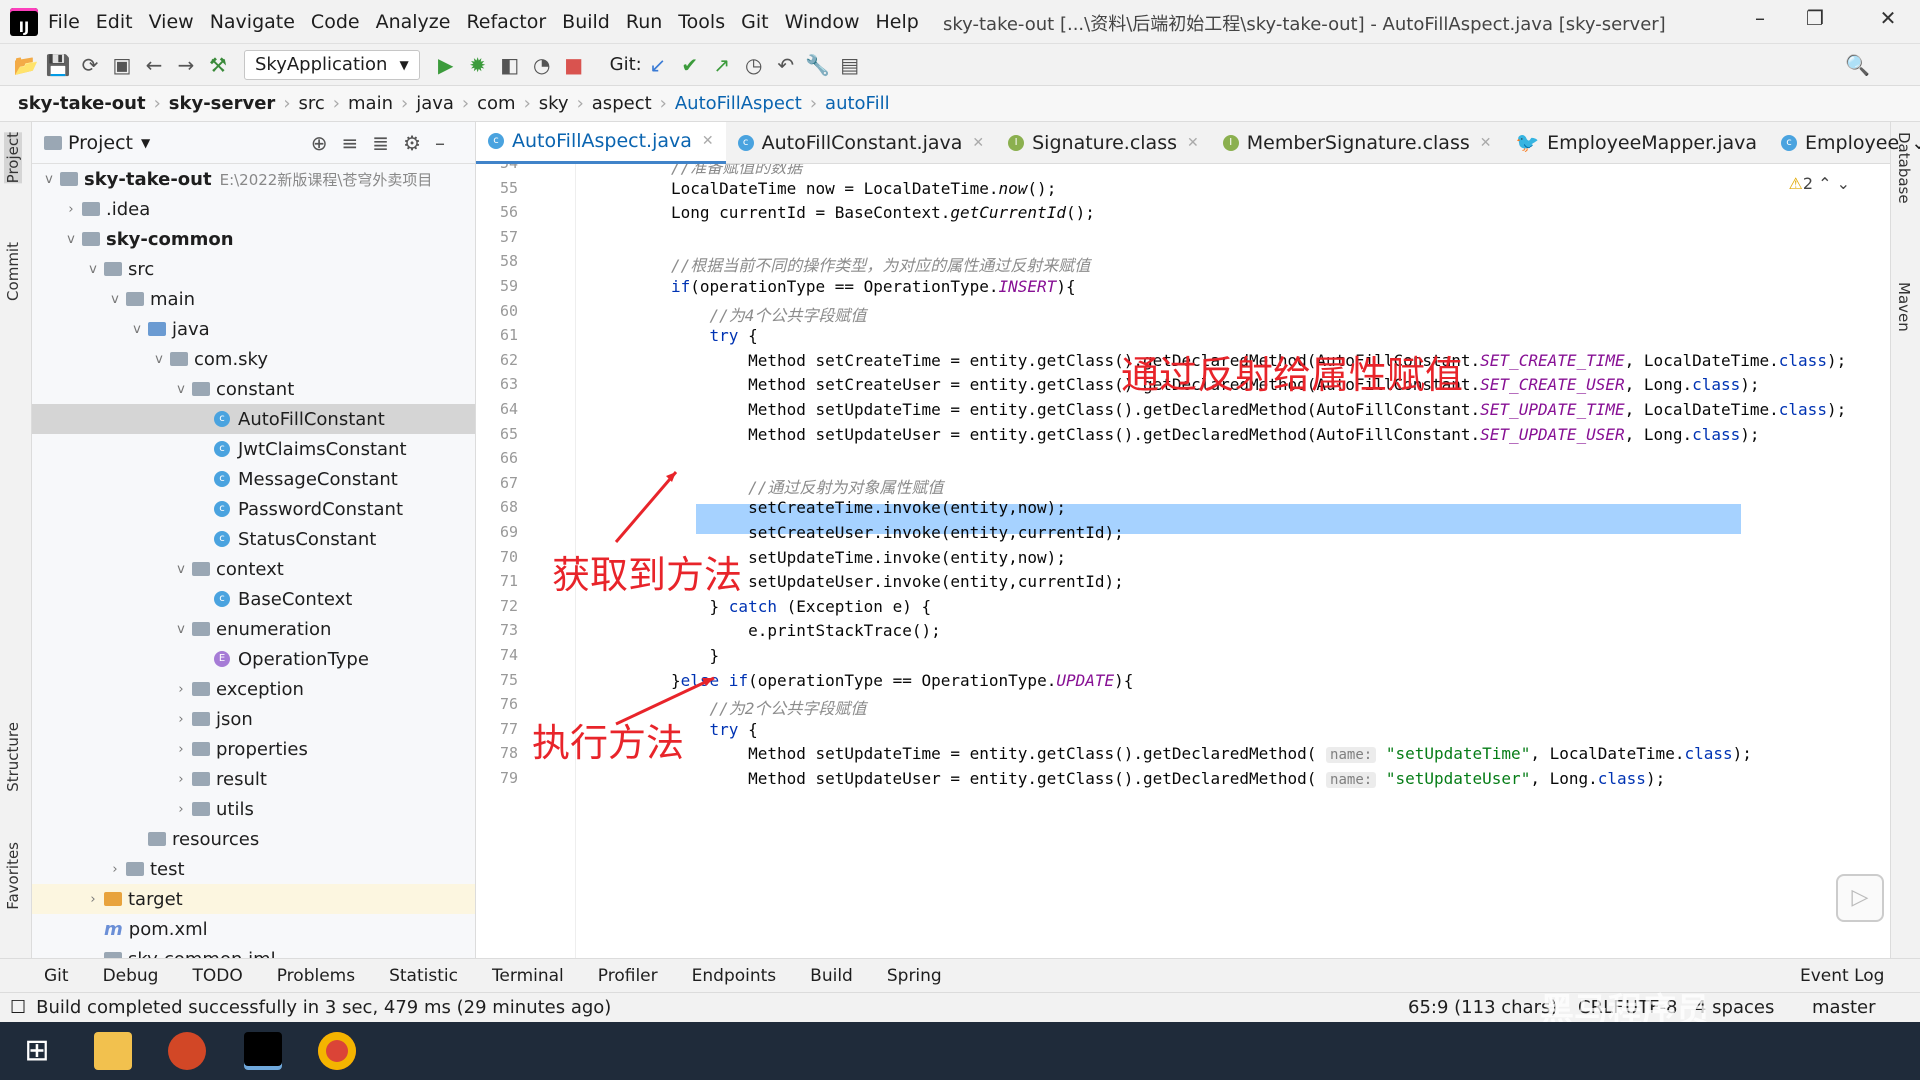 This screenshot has width=1920, height=1080. What do you see at coordinates (601, 142) in the screenshot?
I see `editor-tab: c AutoFillAspect.java ✕` at bounding box center [601, 142].